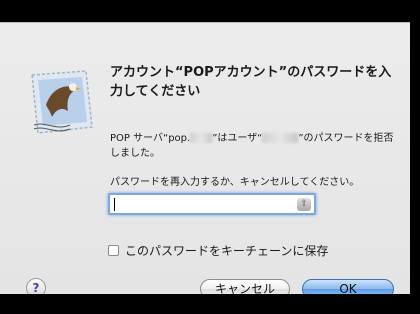  What do you see at coordinates (280, 138) in the screenshot?
I see `redacted-user` at bounding box center [280, 138].